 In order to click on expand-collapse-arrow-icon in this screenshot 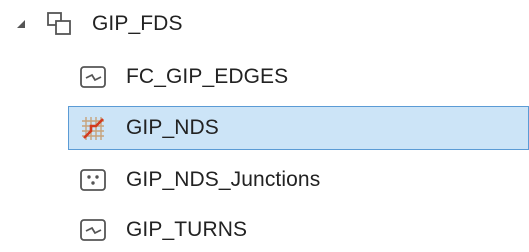, I will do `click(21, 24)`.